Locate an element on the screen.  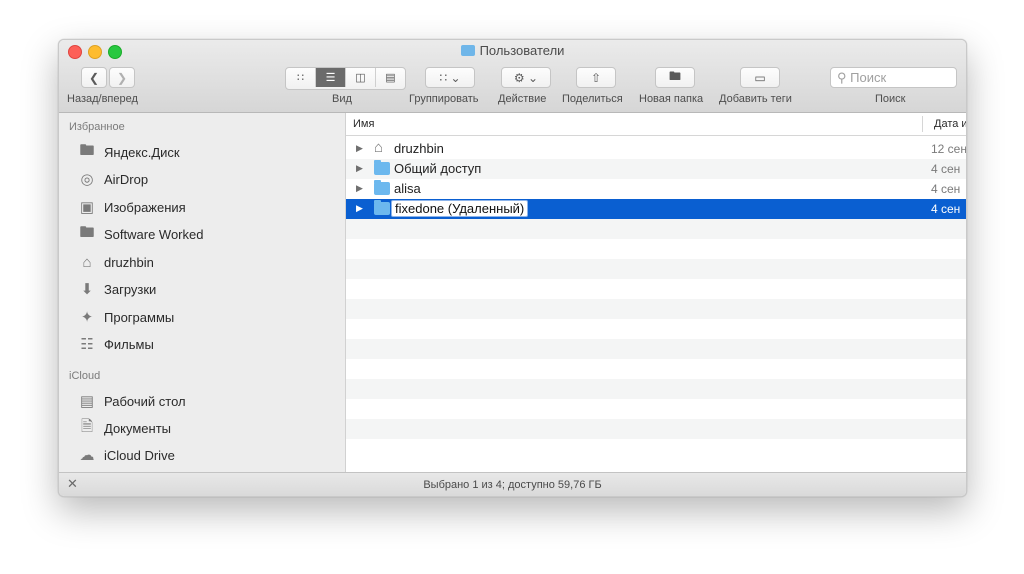
row-date: 12 сен is located at coordinates (949, 149).